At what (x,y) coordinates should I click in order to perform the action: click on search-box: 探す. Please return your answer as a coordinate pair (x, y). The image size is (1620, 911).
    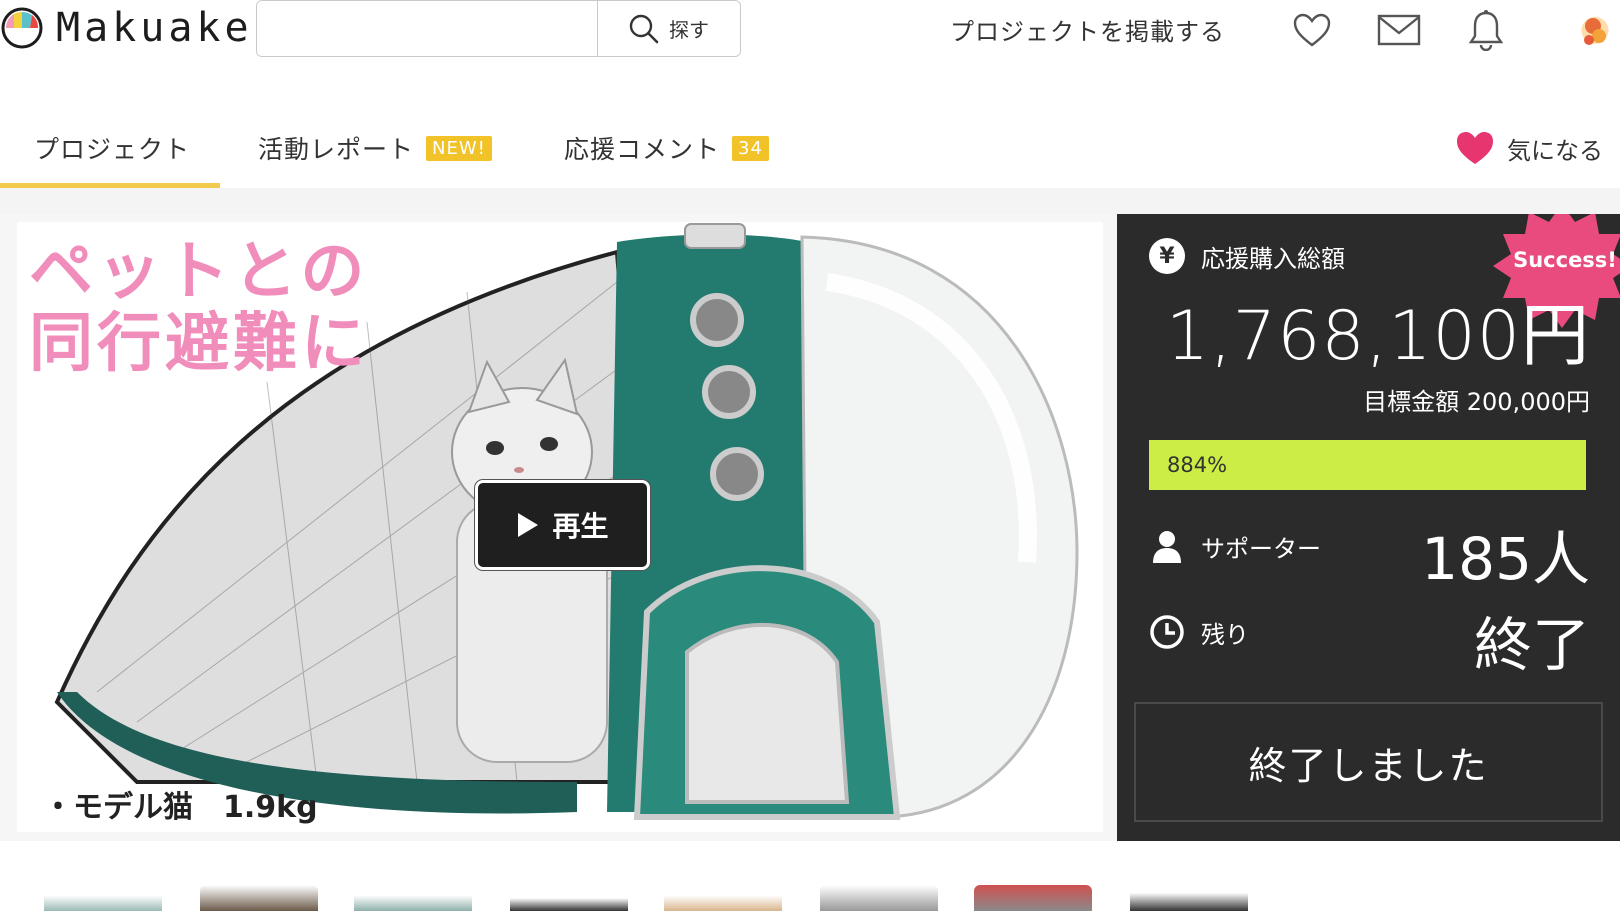
    Looking at the image, I should click on (498, 28).